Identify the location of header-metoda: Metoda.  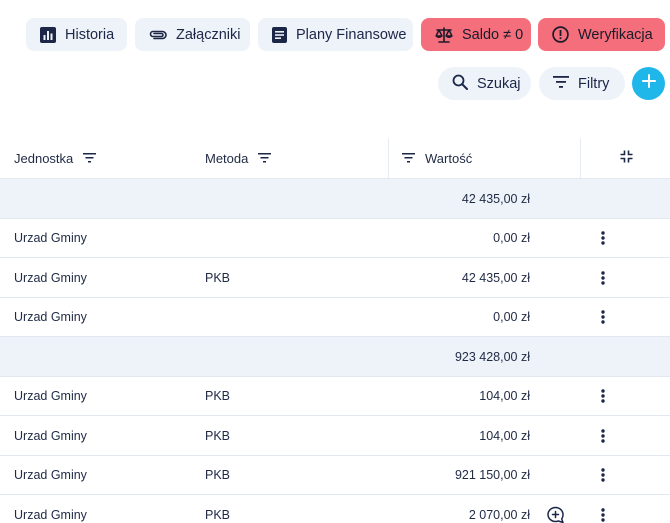
(238, 158).